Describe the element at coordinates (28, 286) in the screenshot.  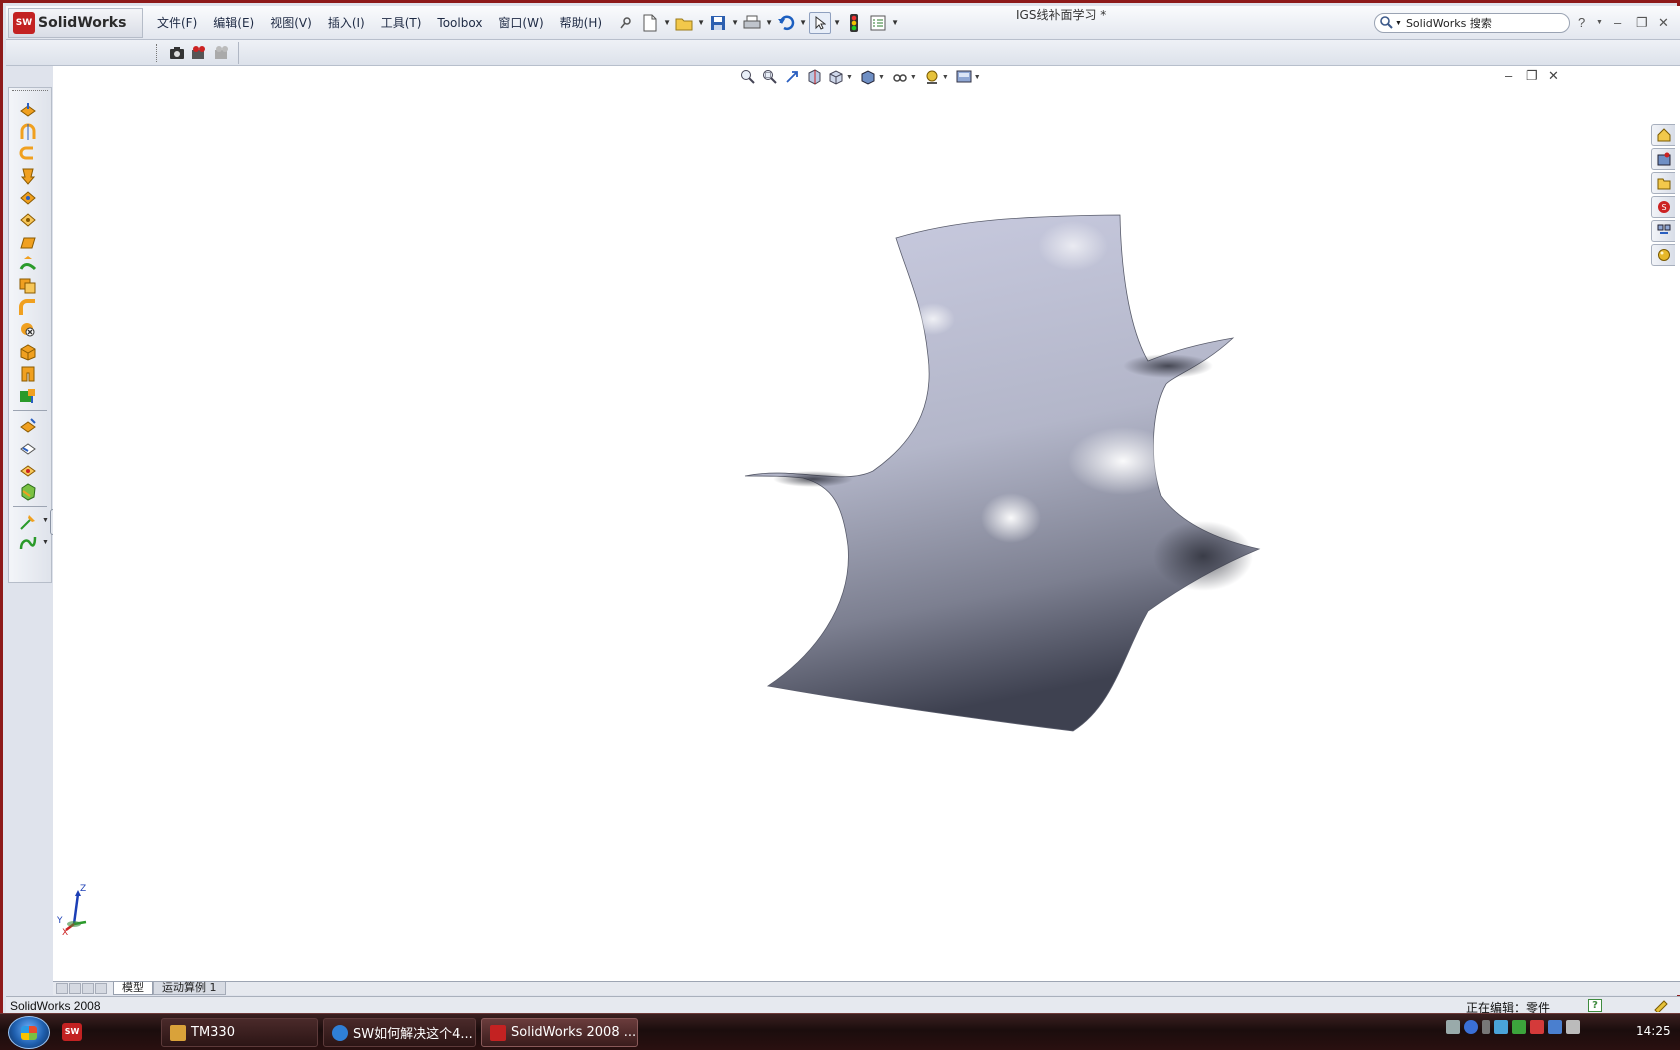
I see `knit-surface-icon` at that location.